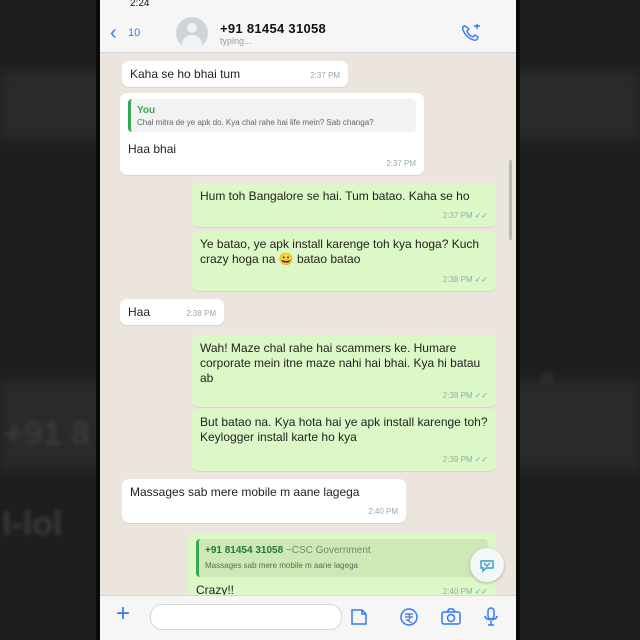 The image size is (640, 640). Describe the element at coordinates (246, 617) in the screenshot. I see `message-input` at that location.